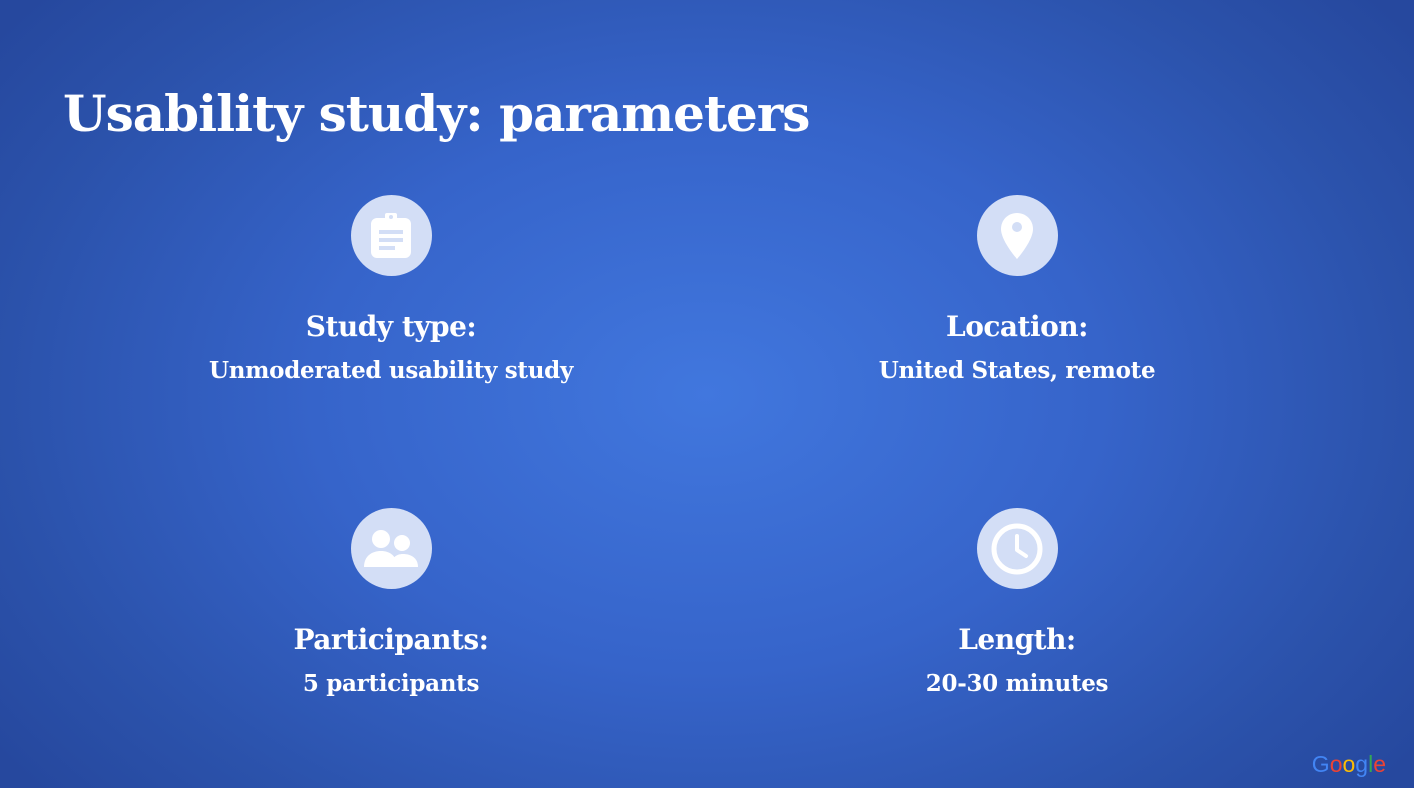 This screenshot has width=1414, height=788. I want to click on length-block: Length: 20-30 minutes, so click(1017, 603).